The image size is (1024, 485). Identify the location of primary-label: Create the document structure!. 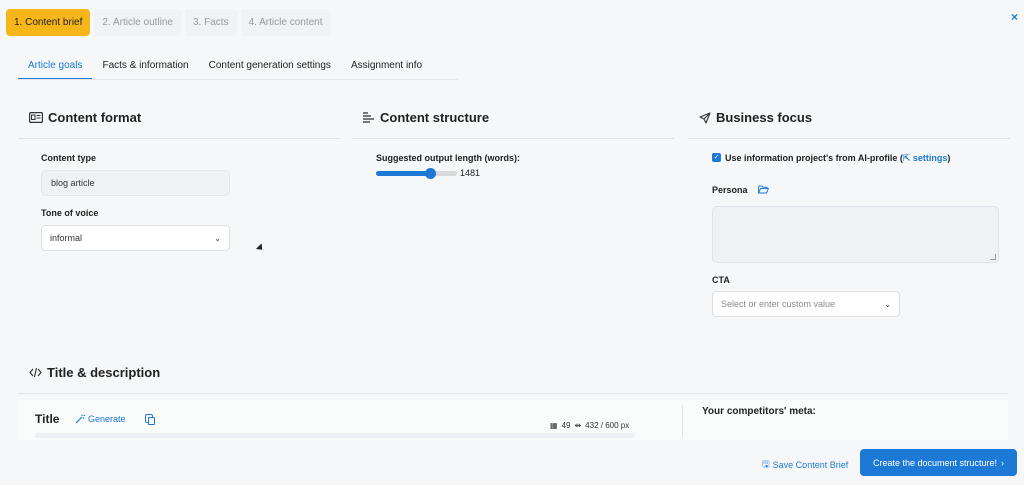
(935, 462).